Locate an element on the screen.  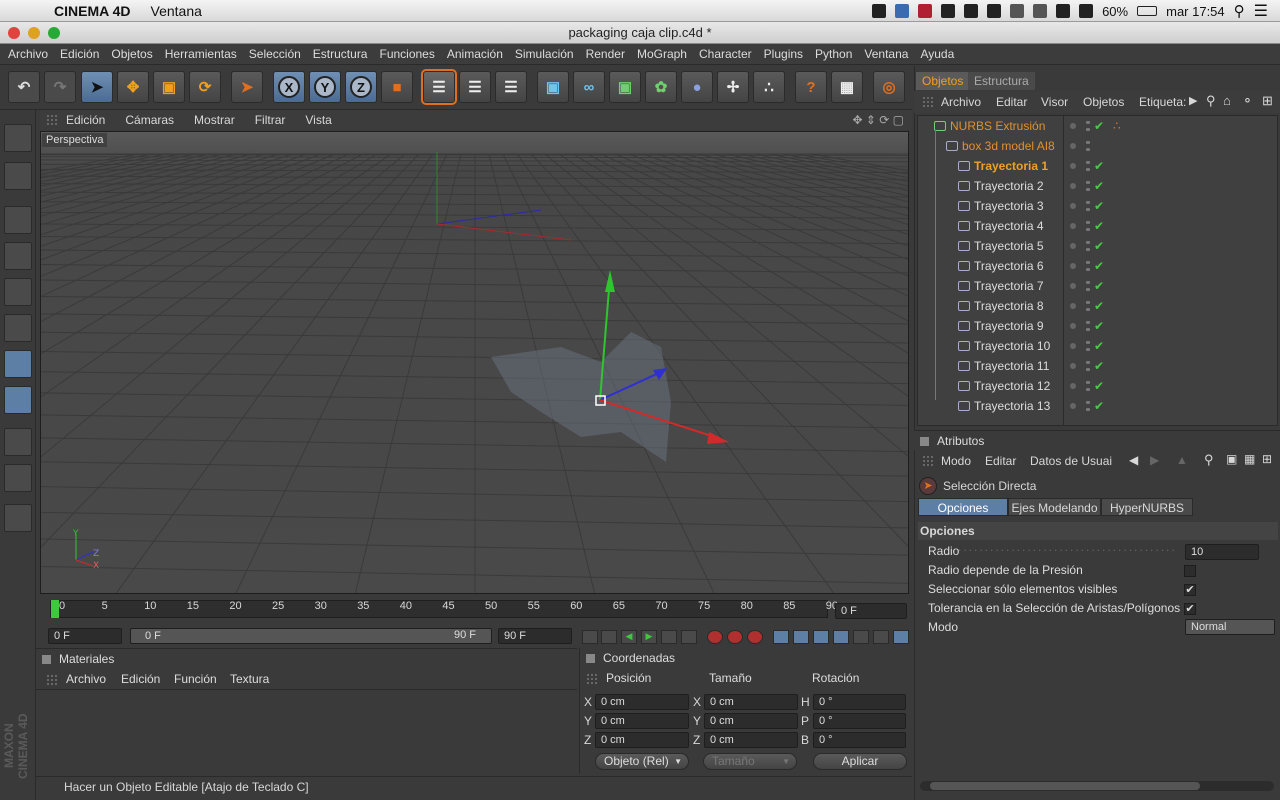
menu-ventana: Ventana is located at coordinates (886, 54).